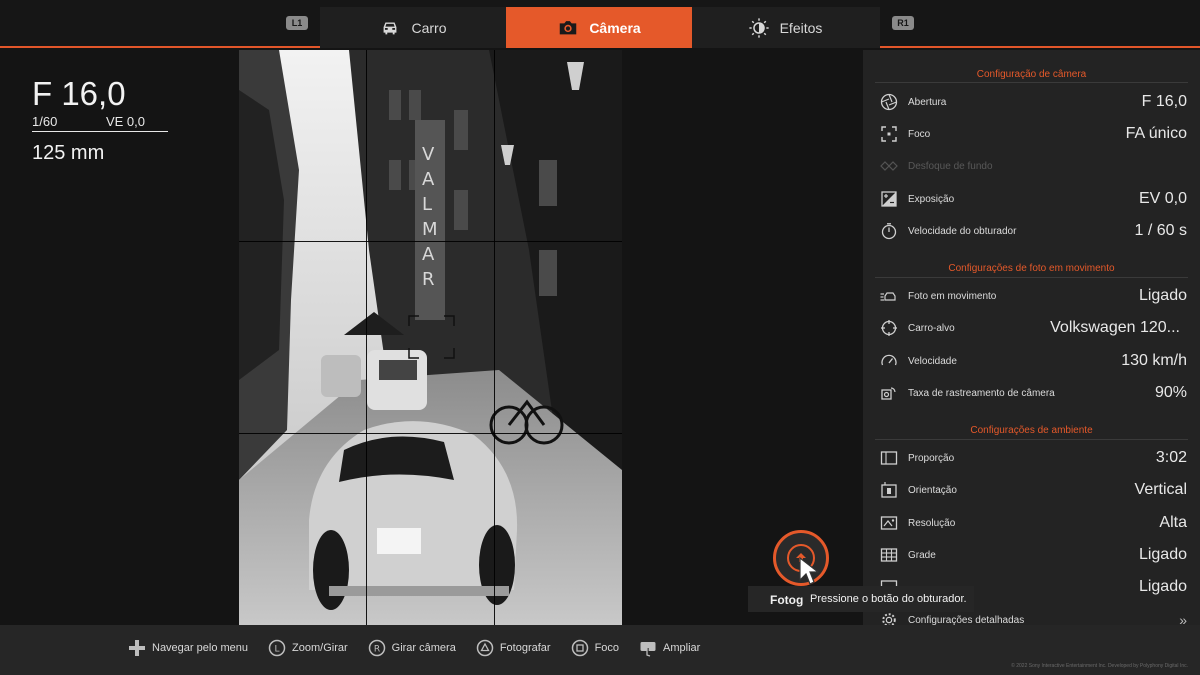 Image resolution: width=1200 pixels, height=675 pixels. I want to click on setting-background-blur: Desfoque de fundo, so click(1031, 166).